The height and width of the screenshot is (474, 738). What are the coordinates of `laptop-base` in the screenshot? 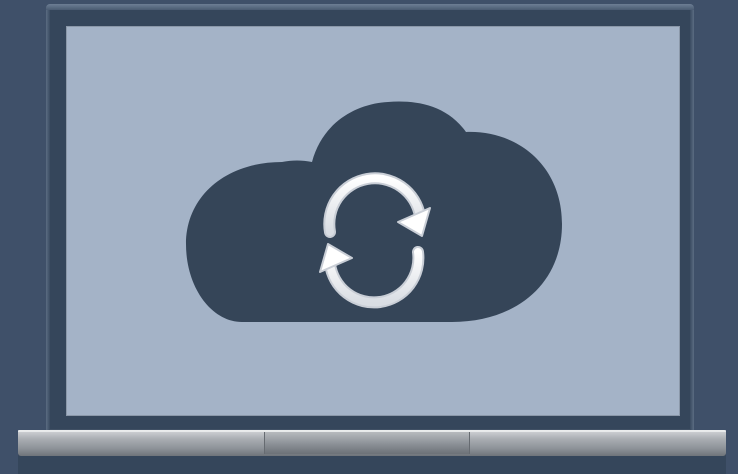 It's located at (372, 443).